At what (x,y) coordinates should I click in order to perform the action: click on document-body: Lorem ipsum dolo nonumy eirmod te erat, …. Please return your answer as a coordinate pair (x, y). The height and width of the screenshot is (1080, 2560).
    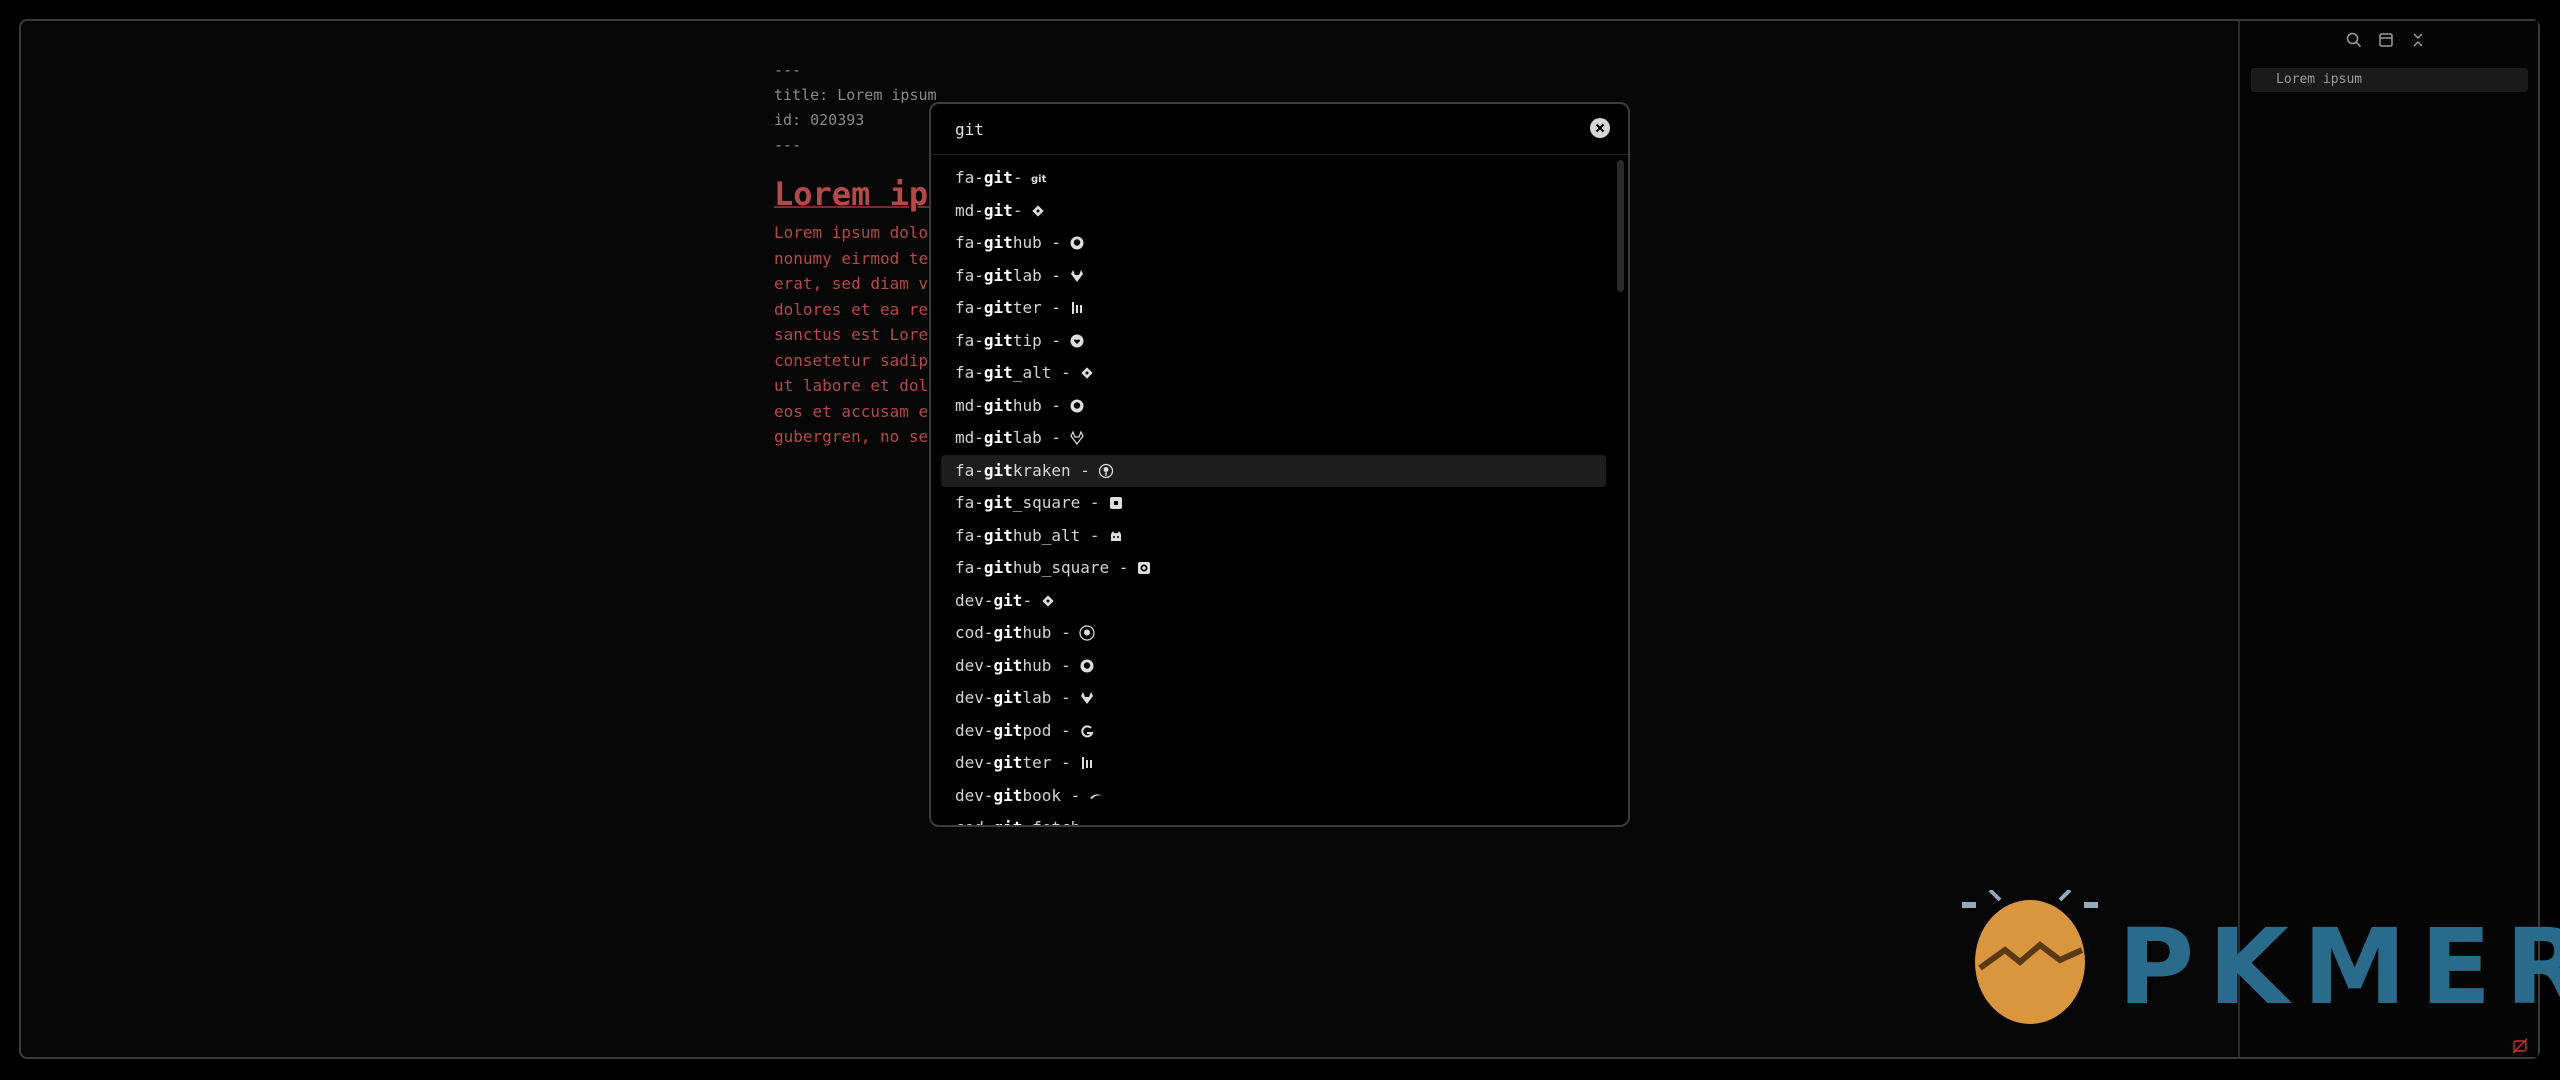
    Looking at the image, I should click on (855, 335).